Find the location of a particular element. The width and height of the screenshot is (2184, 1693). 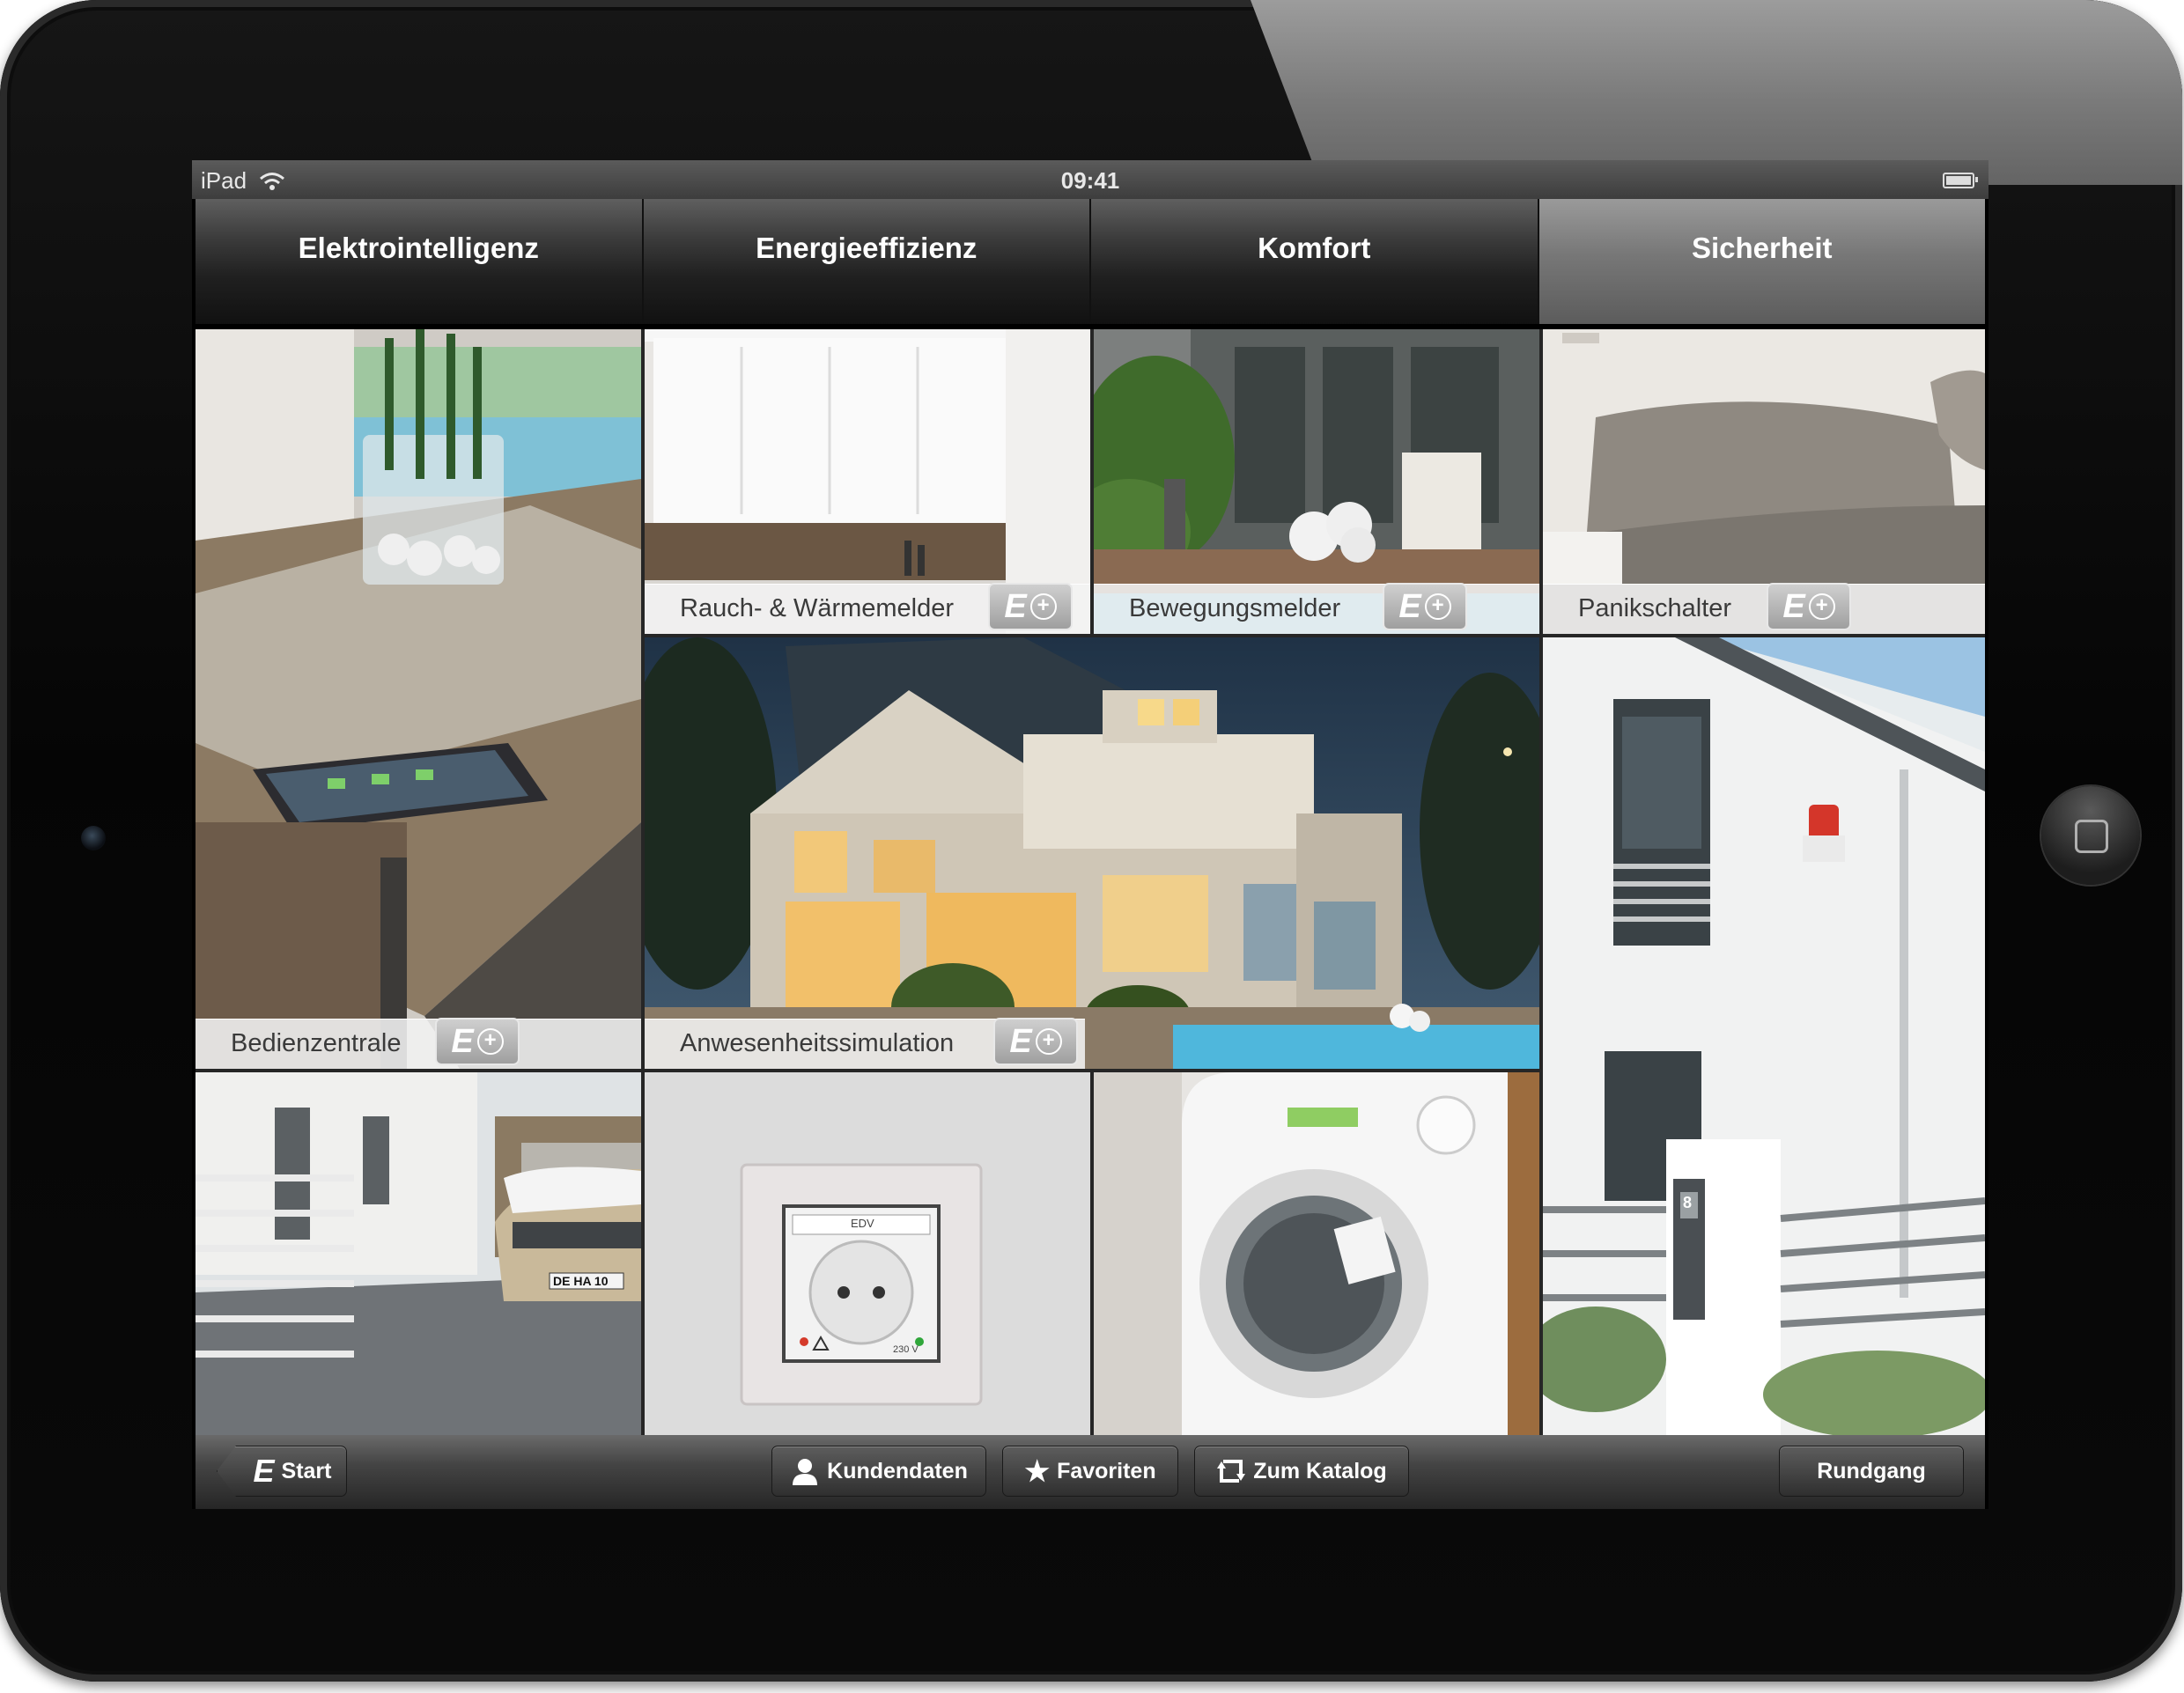

dining-table-image is located at coordinates (418, 699).